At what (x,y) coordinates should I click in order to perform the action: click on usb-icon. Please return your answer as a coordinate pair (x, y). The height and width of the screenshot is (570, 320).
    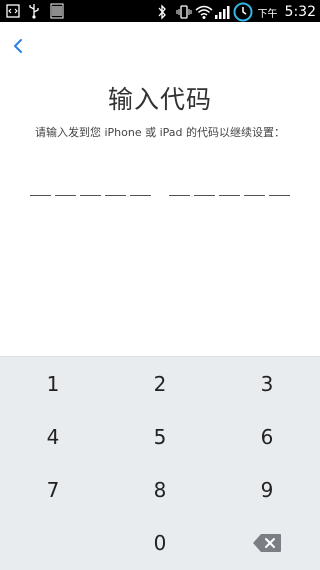
    Looking at the image, I should click on (35, 11).